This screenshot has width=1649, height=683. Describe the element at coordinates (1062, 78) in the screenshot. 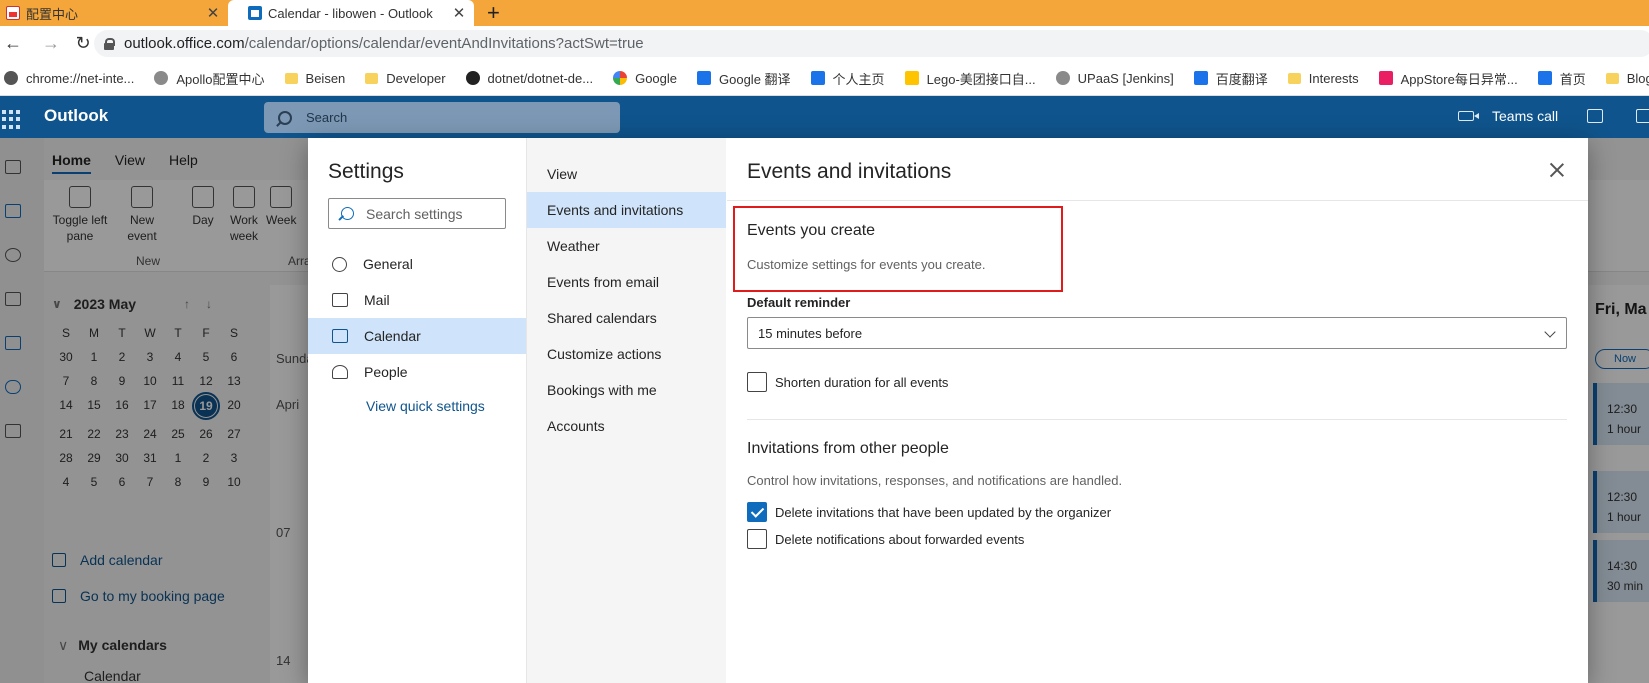

I see `jenkins-icon` at that location.